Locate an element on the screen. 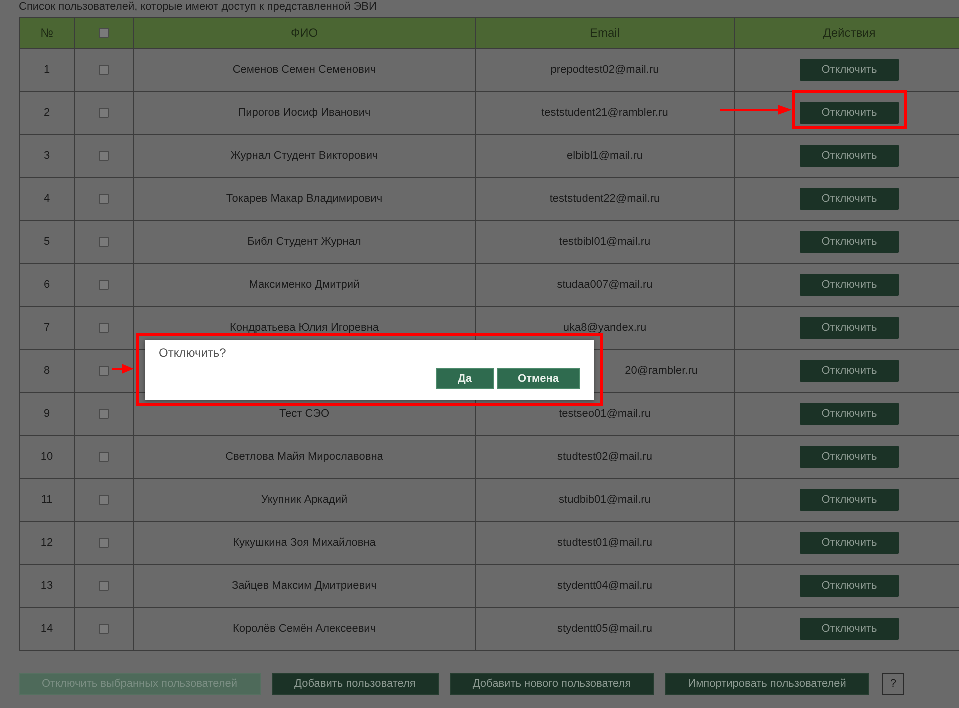 The width and height of the screenshot is (959, 708). header-label: ФИО is located at coordinates (304, 33).